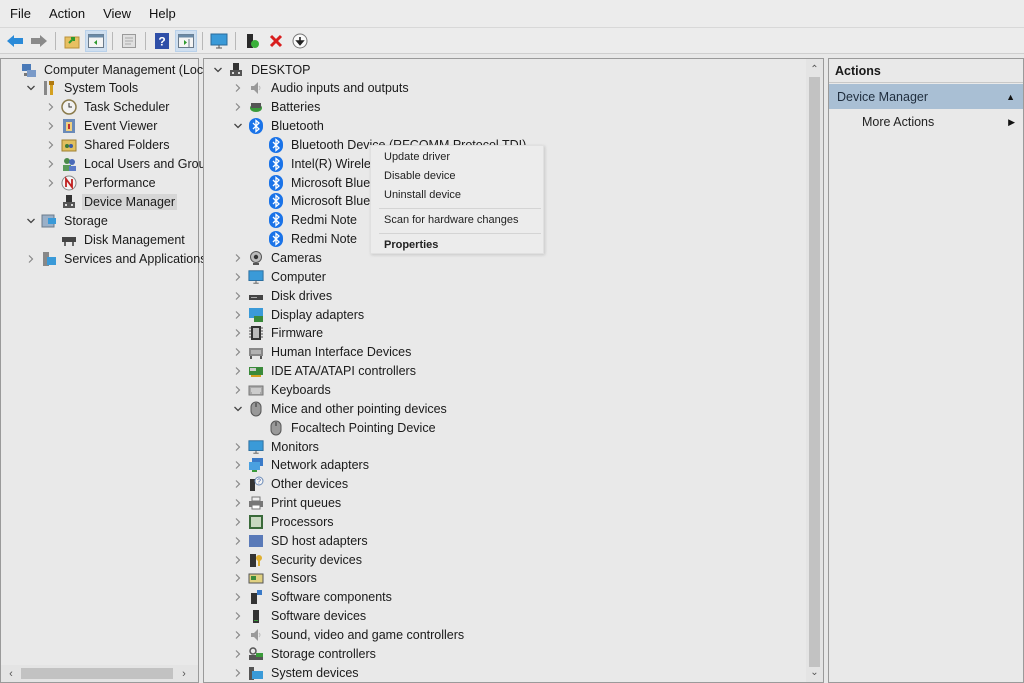  I want to click on vertical-scrollbar: ⌃ ⌄, so click(814, 370).